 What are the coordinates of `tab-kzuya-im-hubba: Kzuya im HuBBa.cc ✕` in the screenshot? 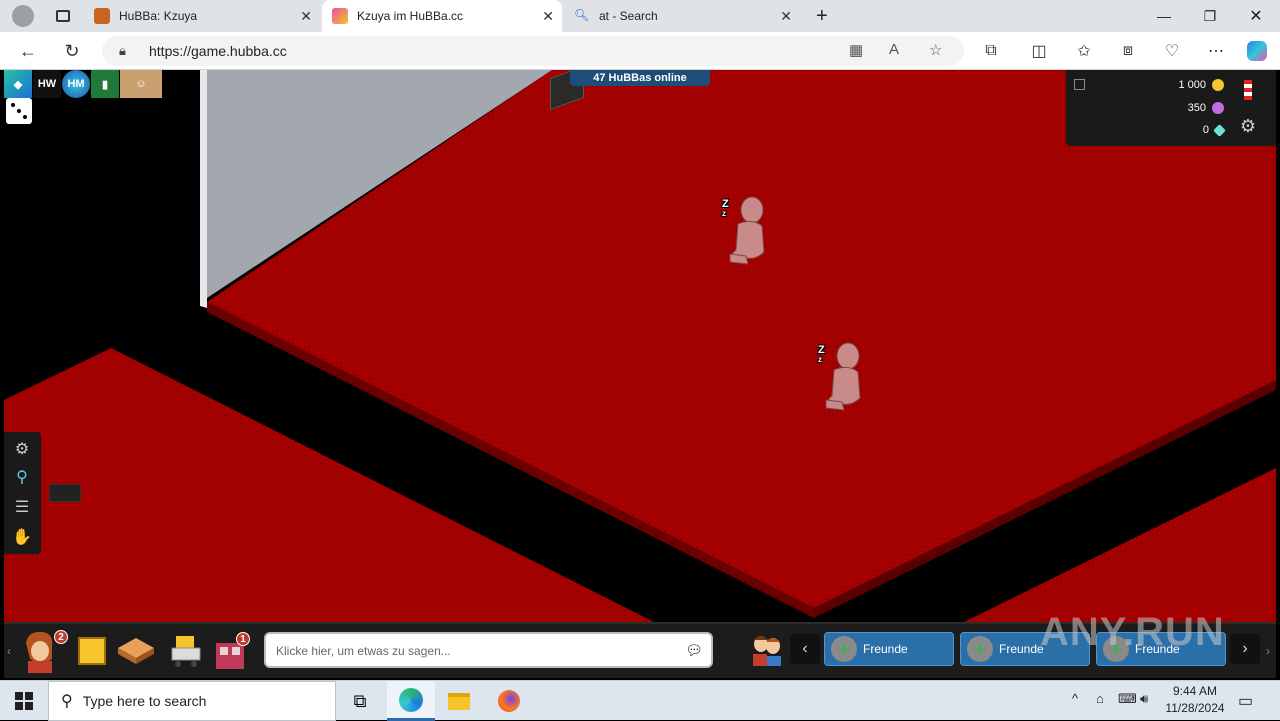 It's located at (442, 16).